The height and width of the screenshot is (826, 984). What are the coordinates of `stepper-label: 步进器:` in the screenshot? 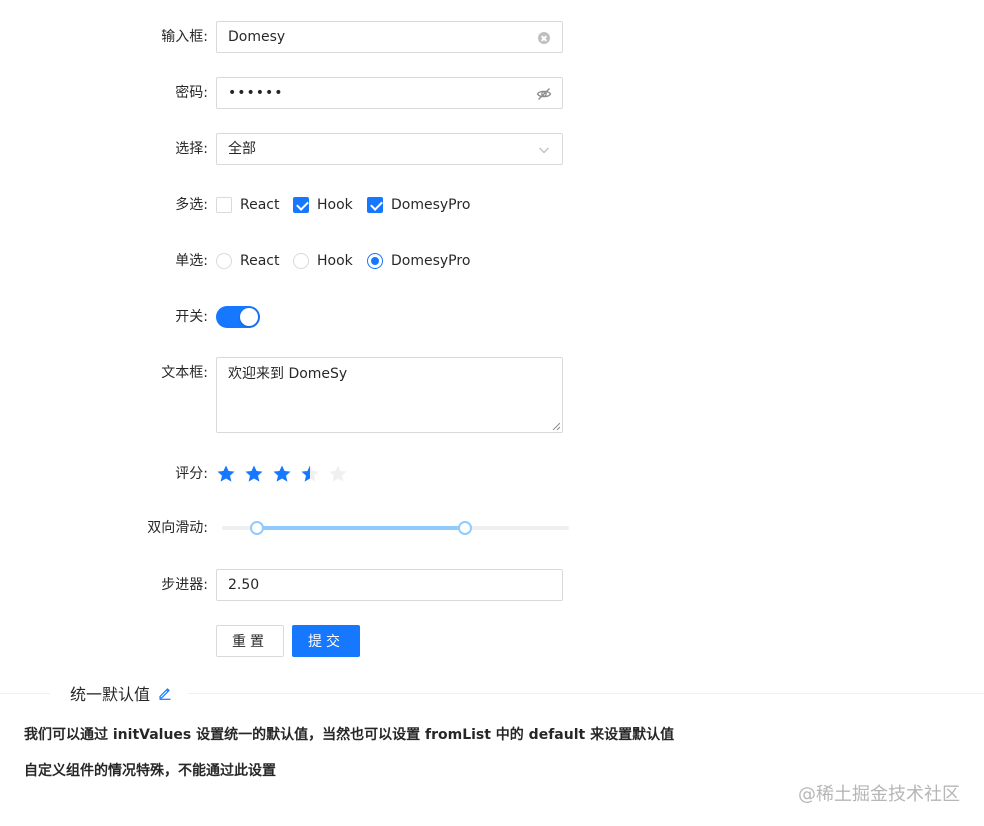 It's located at (184, 585).